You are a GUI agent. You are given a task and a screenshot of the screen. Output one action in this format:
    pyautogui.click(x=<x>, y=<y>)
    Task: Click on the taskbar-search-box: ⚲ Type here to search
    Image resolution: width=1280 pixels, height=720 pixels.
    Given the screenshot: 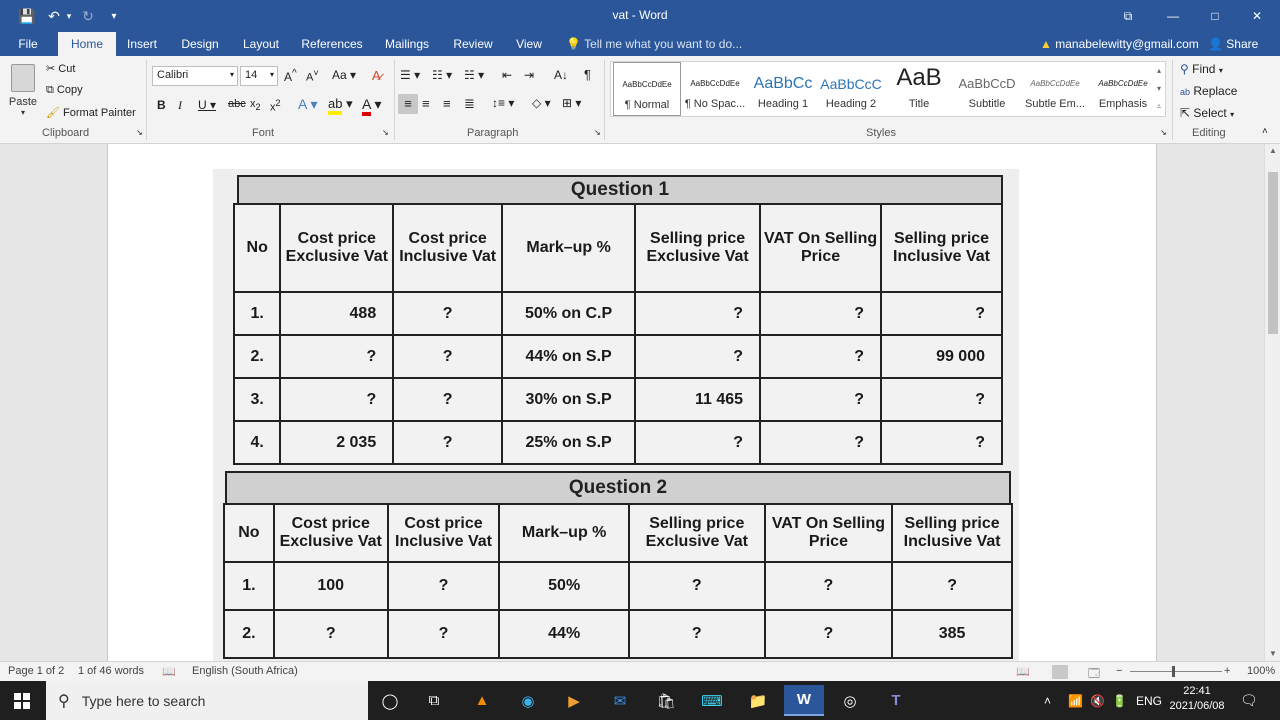 What is the action you would take?
    pyautogui.click(x=207, y=700)
    